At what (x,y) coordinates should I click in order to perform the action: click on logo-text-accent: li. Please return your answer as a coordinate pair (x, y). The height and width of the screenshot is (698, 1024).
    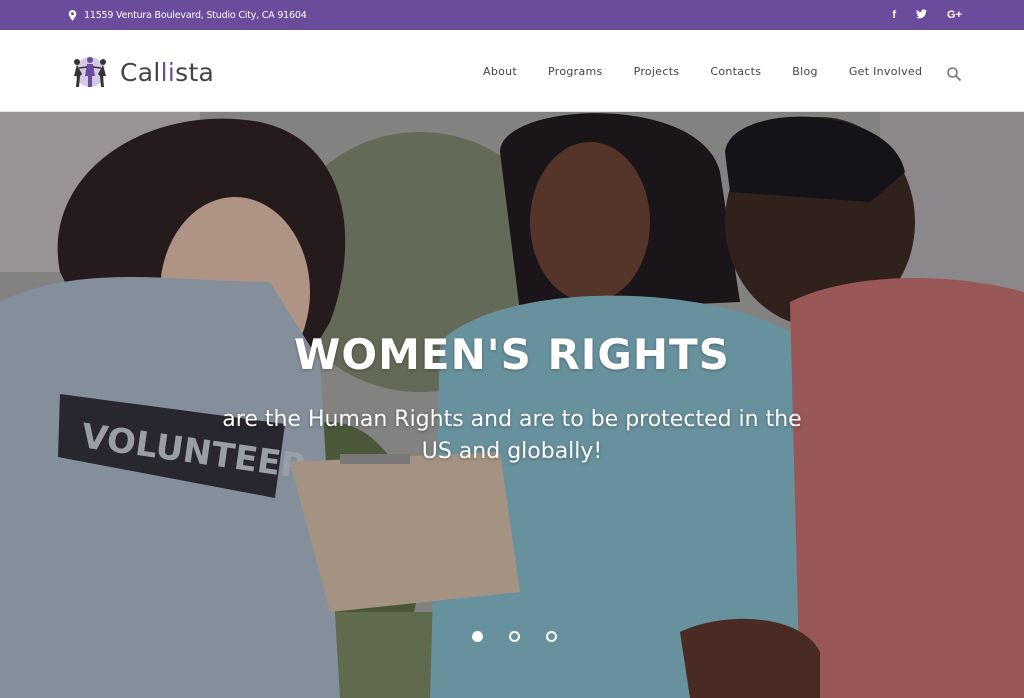
    Looking at the image, I should click on (168, 72).